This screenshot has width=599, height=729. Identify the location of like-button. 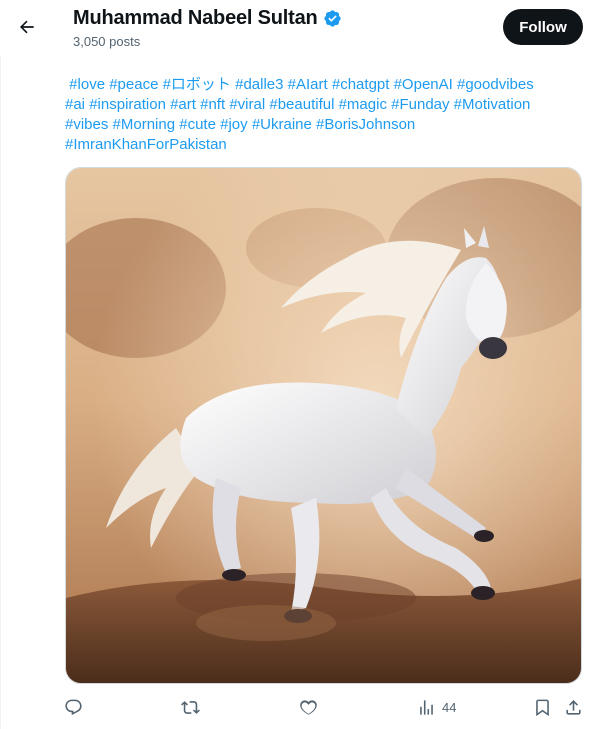
(308, 707).